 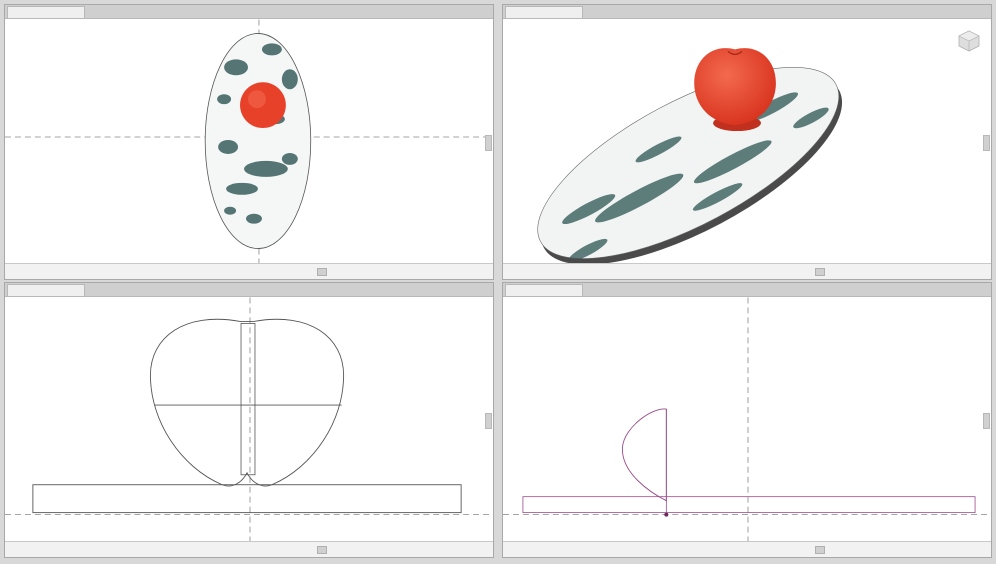 I want to click on viewport-tab-right, so click(x=544, y=290).